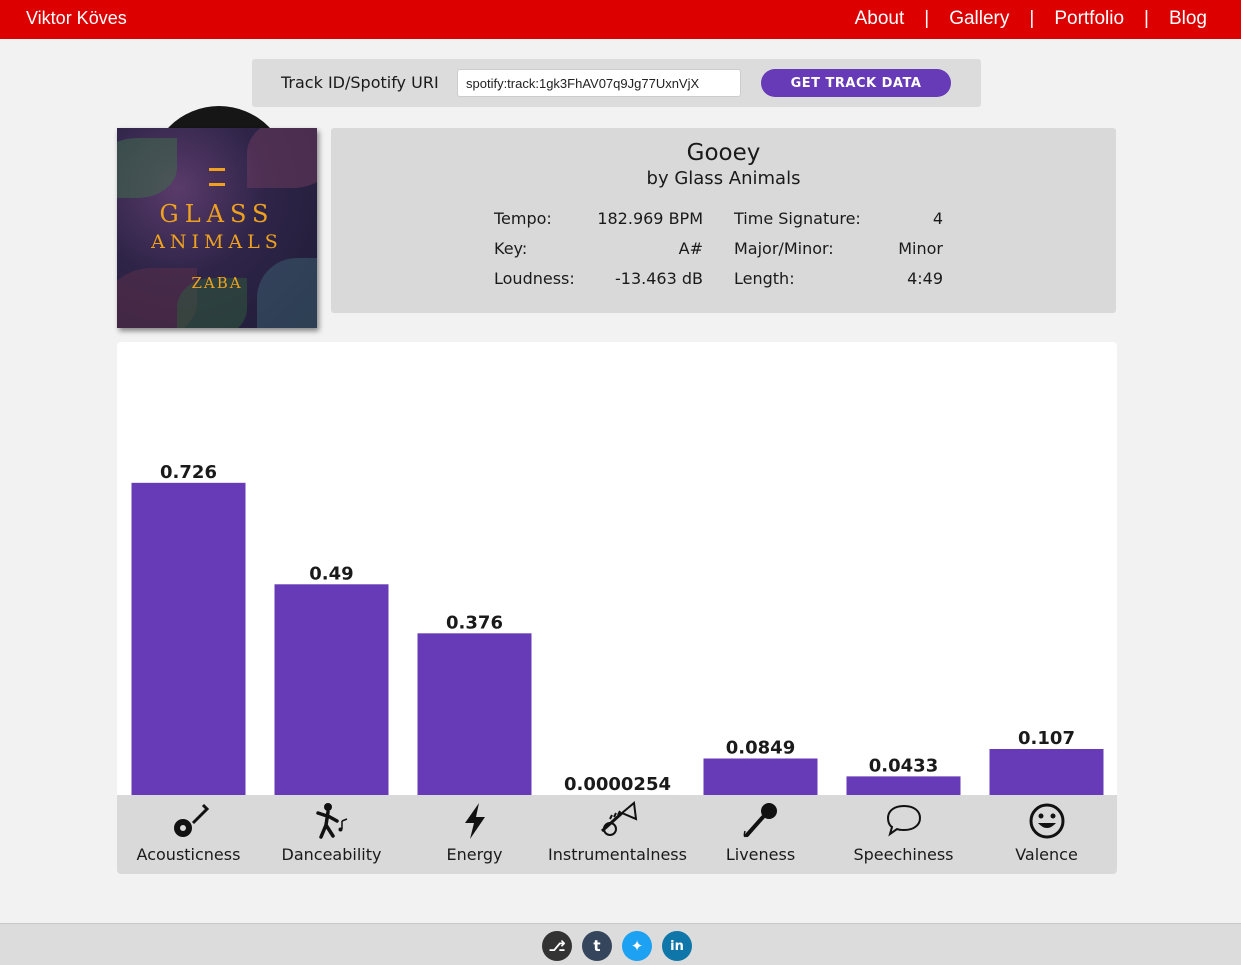  Describe the element at coordinates (903, 834) in the screenshot. I see `feature-speechiness: Speechiness` at that location.